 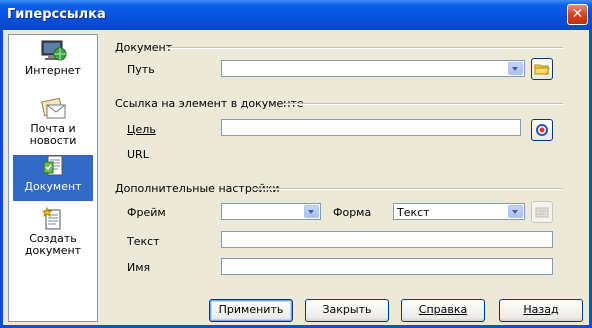 What do you see at coordinates (443, 310) in the screenshot?
I see `help-button: Справка` at bounding box center [443, 310].